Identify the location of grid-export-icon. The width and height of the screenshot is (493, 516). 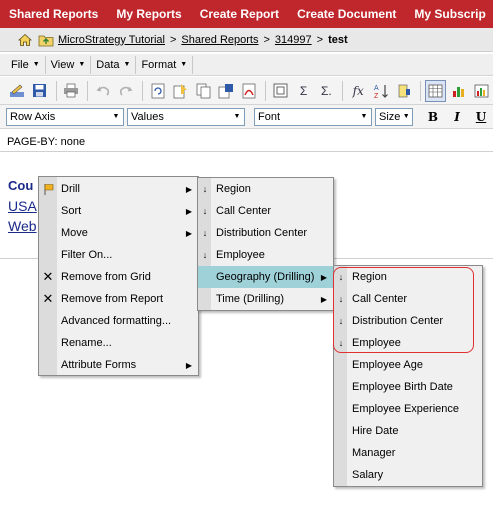
(226, 91).